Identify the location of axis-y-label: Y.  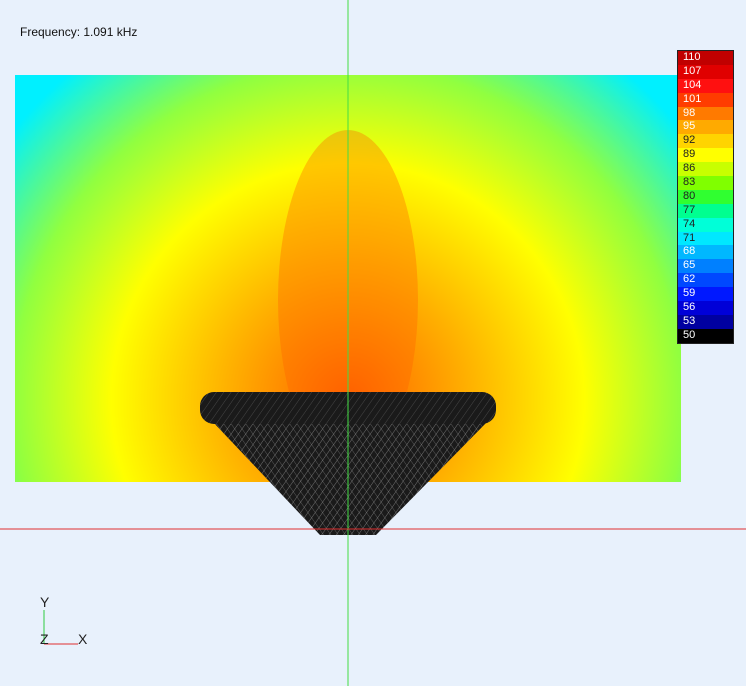
(45, 602).